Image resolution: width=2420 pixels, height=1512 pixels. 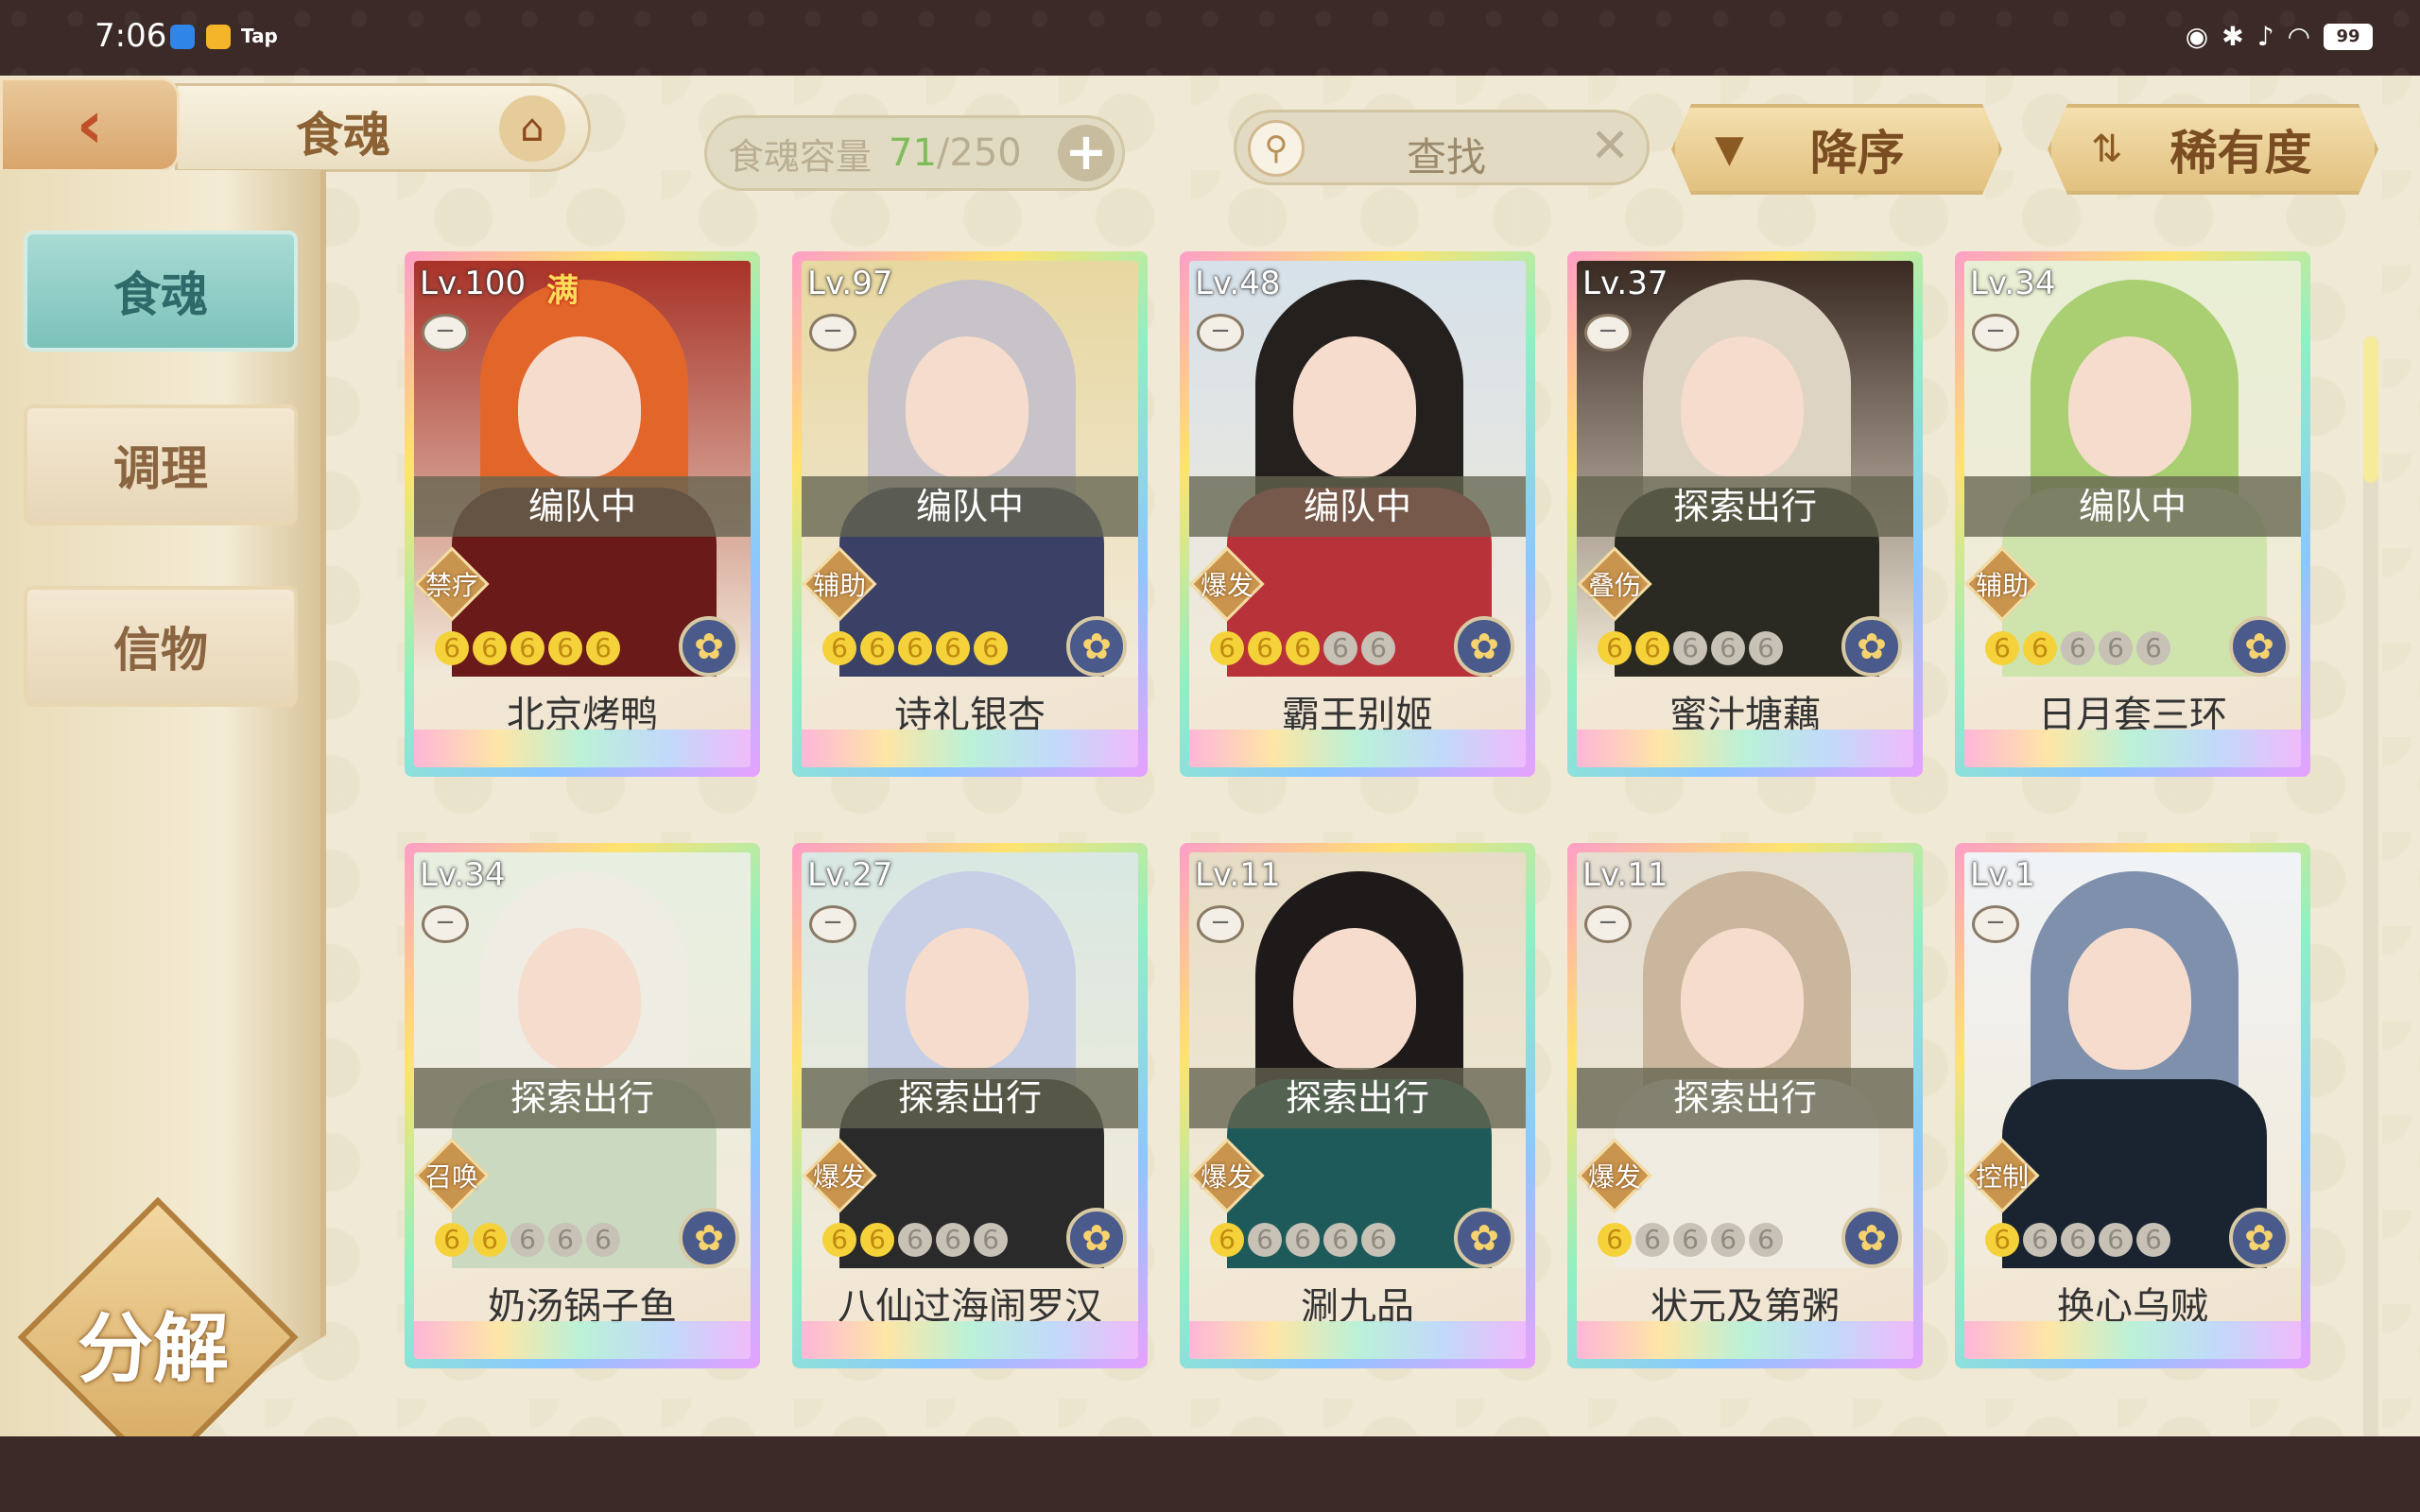 I want to click on food-soul-card: Lv.34 − 编队中 辅助 66666 ✿ 日月套三环, so click(x=2132, y=514).